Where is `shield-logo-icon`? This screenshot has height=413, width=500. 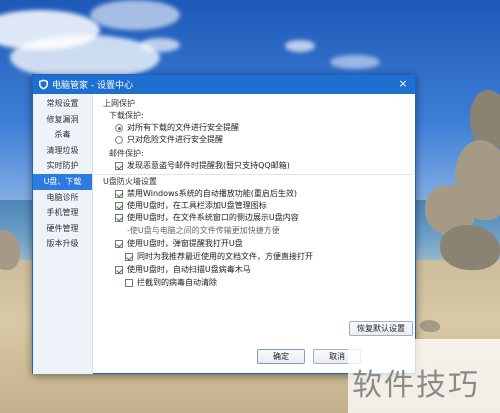
shield-logo-icon is located at coordinates (43, 84).